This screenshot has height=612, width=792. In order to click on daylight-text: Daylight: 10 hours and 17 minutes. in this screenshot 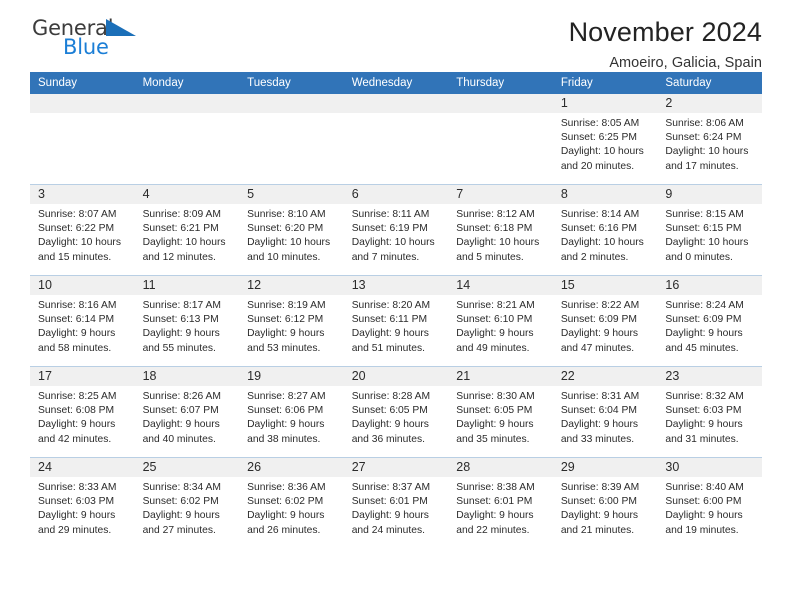, I will do `click(707, 159)`.